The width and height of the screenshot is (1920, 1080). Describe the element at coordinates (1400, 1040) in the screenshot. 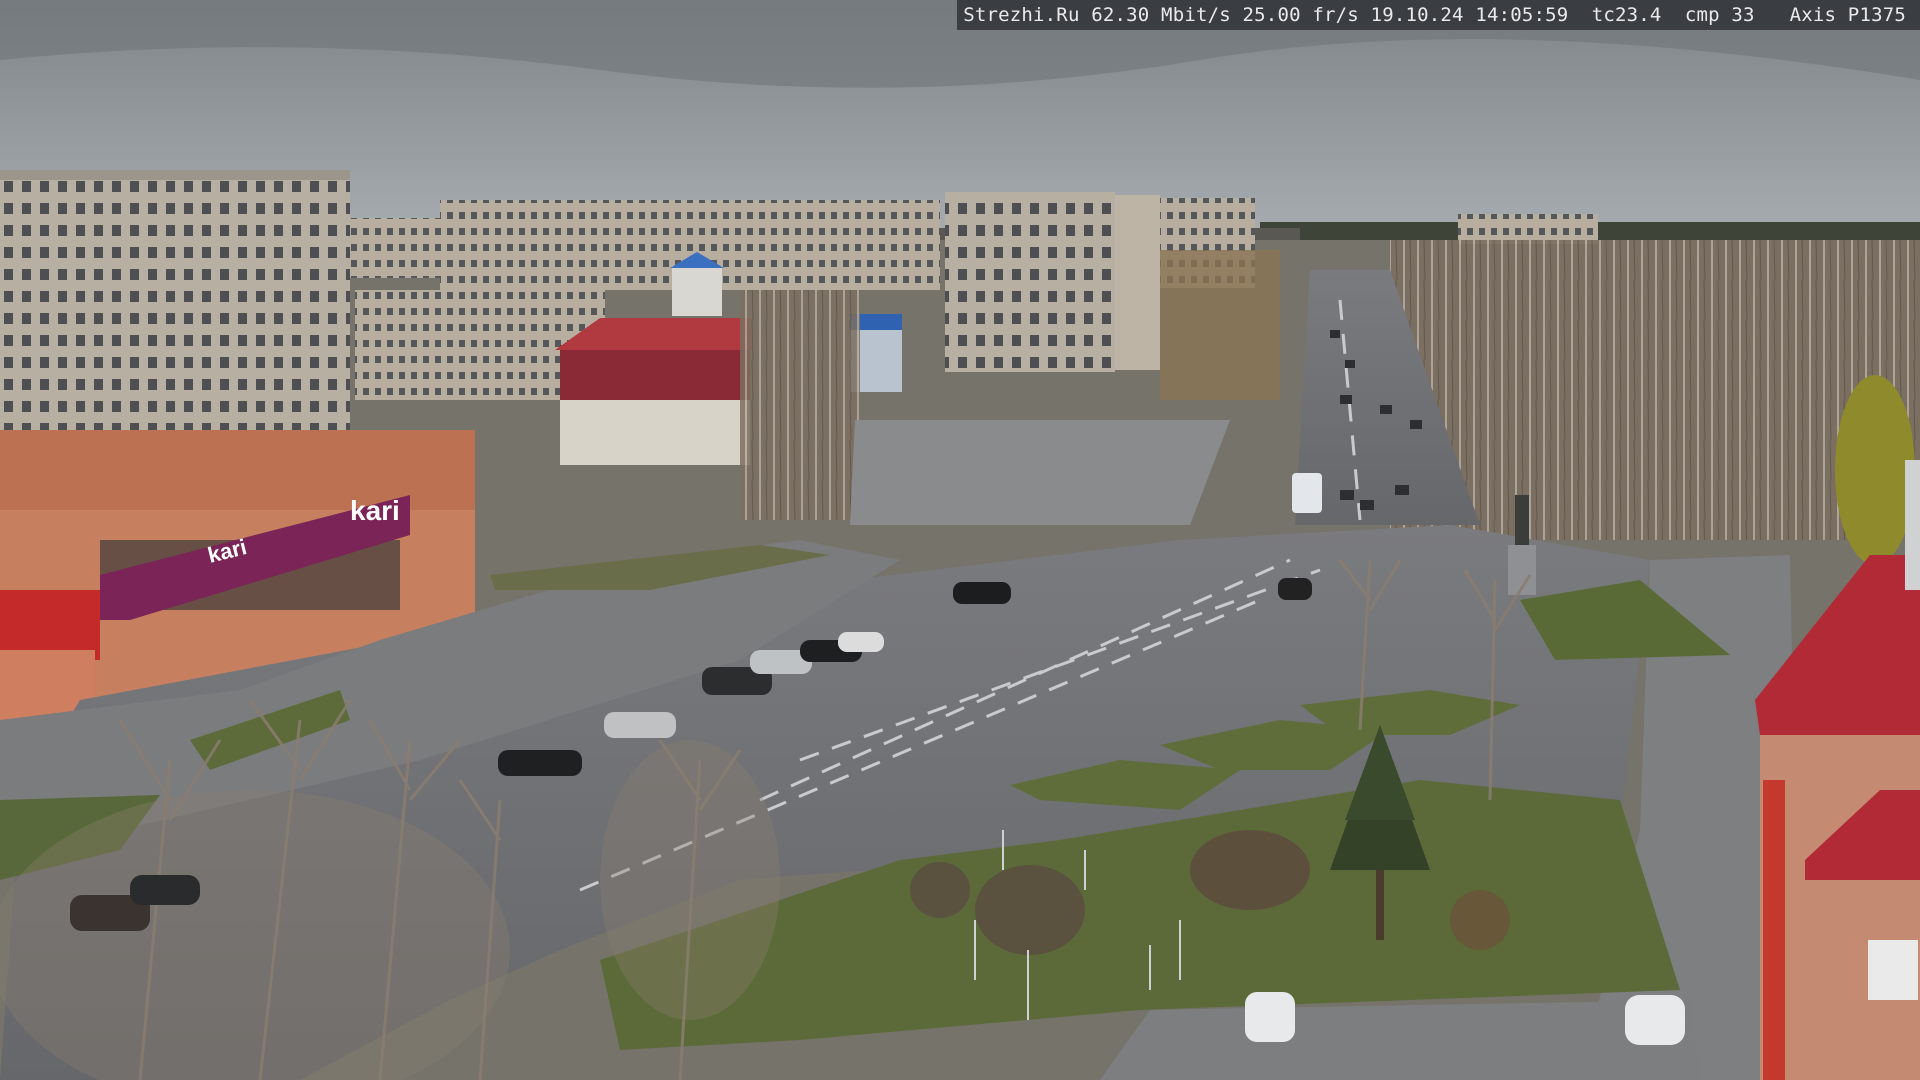

I see `parking-lot` at that location.